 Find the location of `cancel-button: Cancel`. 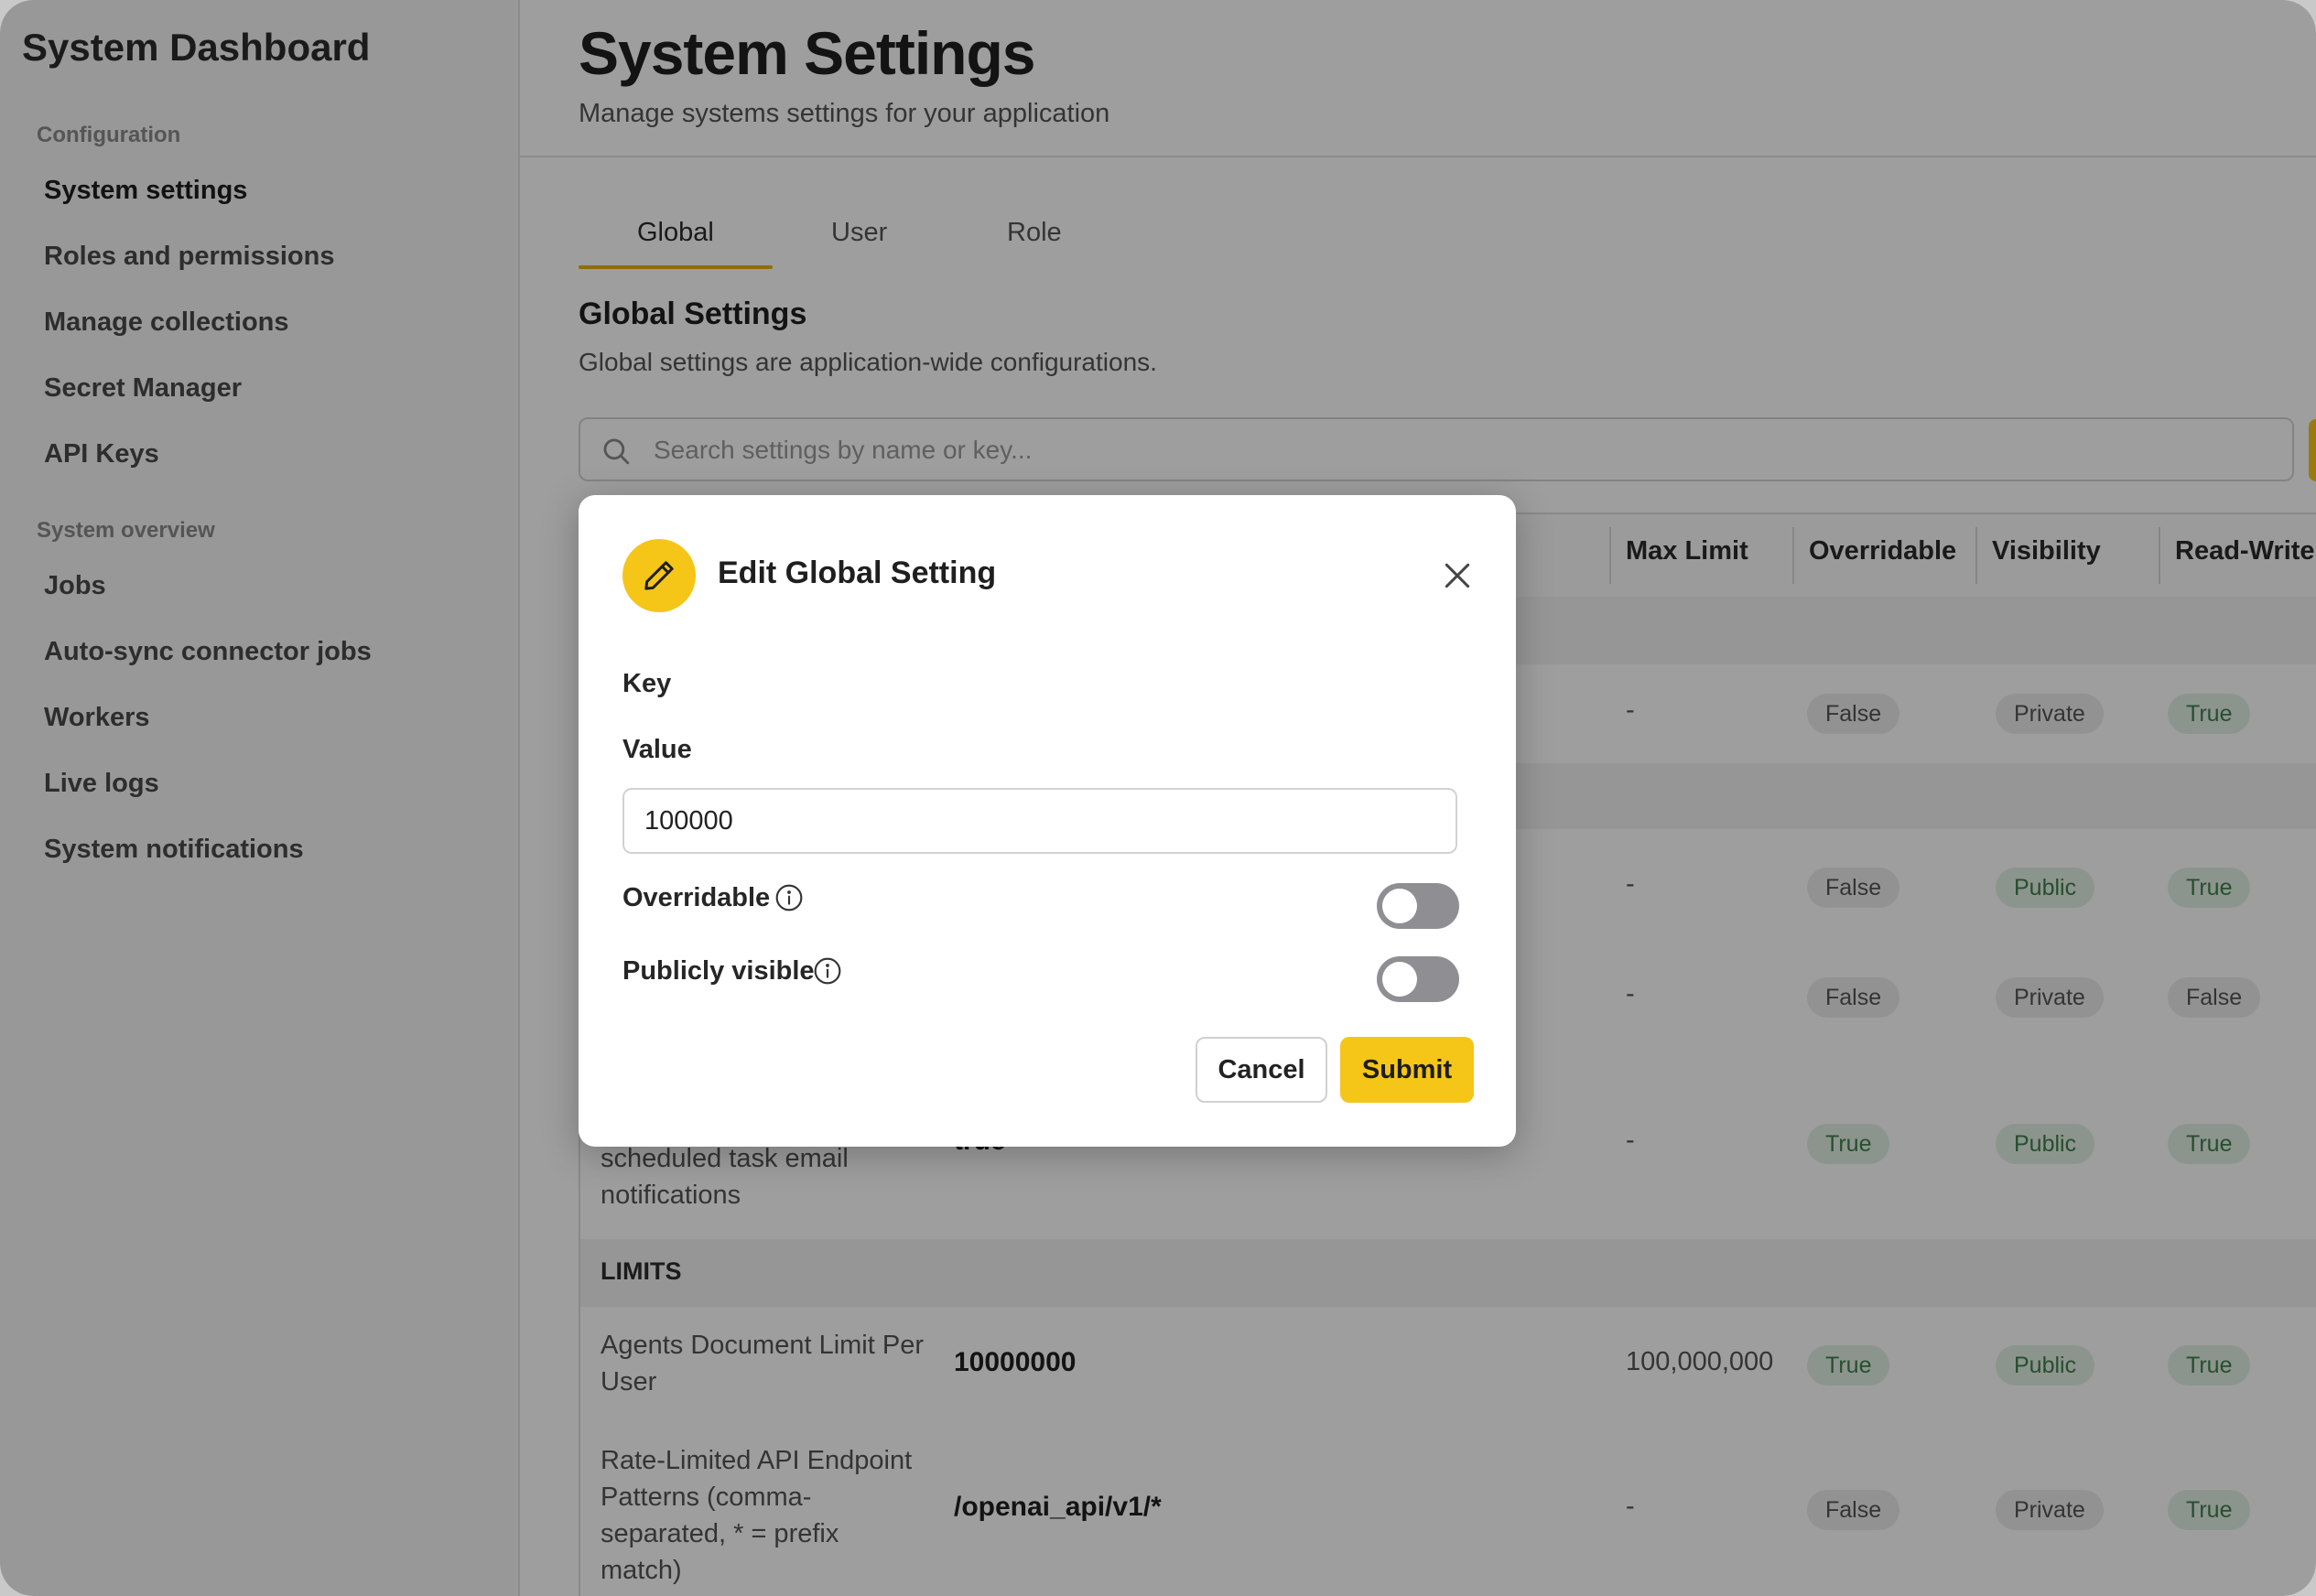

cancel-button: Cancel is located at coordinates (1261, 1070).